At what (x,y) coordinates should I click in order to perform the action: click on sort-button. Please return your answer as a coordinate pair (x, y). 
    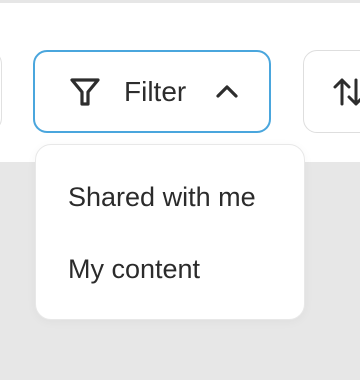
    Looking at the image, I should click on (331, 91).